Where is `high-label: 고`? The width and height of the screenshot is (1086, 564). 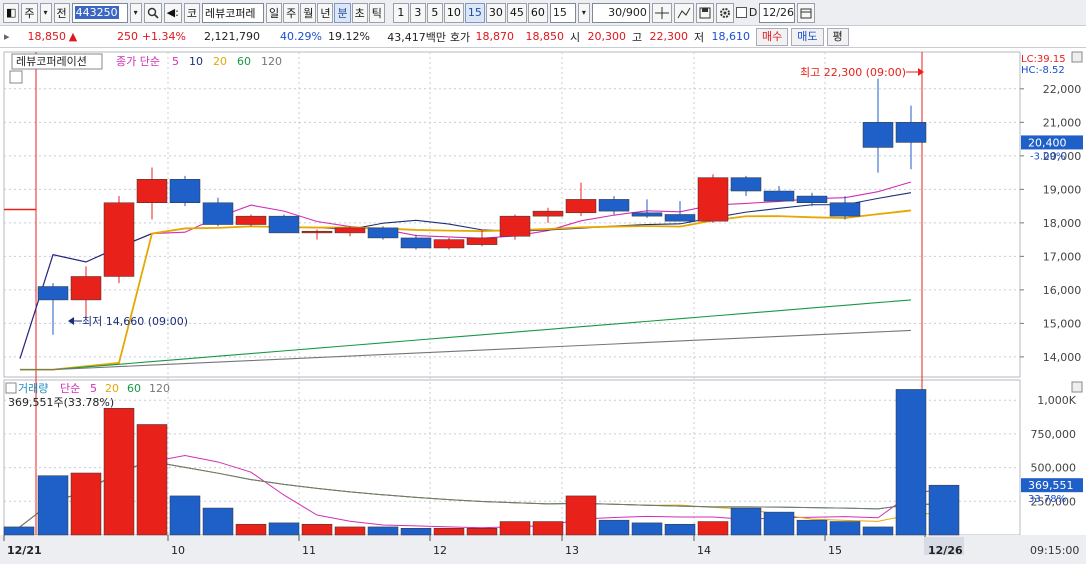 high-label: 고 is located at coordinates (637, 37).